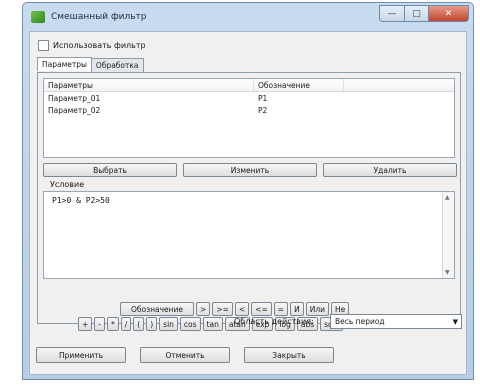 Image resolution: width=480 pixels, height=385 pixels. I want to click on cancel-button: Отменить, so click(185, 355).